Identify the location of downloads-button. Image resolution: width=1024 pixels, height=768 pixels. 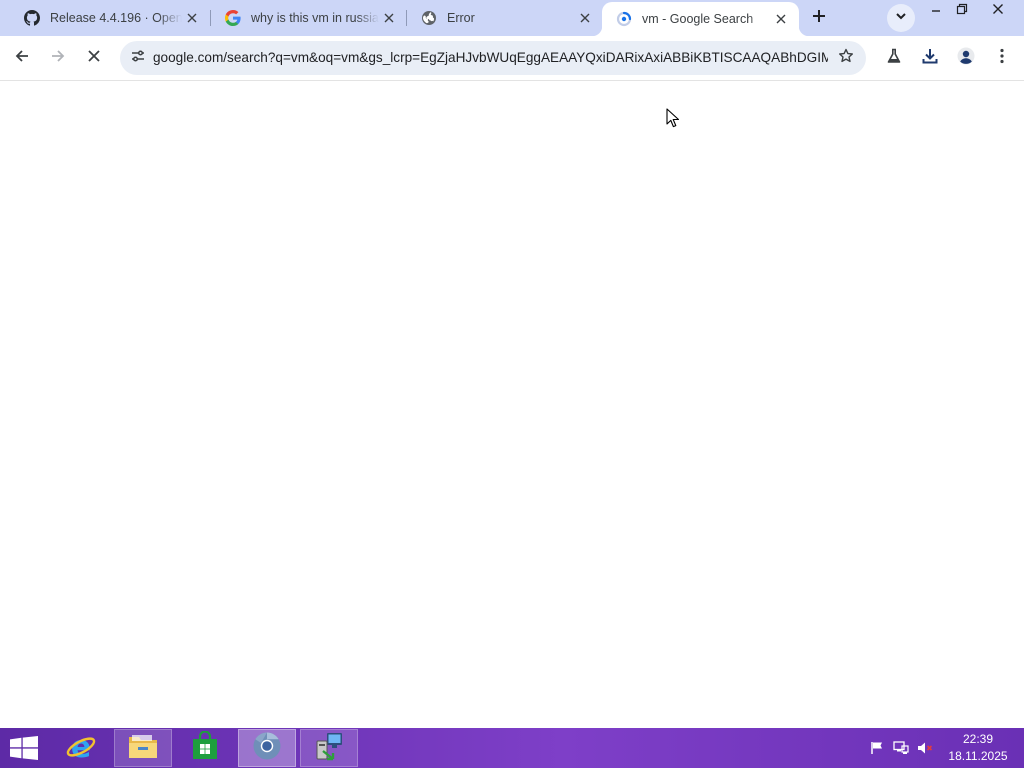
(930, 58).